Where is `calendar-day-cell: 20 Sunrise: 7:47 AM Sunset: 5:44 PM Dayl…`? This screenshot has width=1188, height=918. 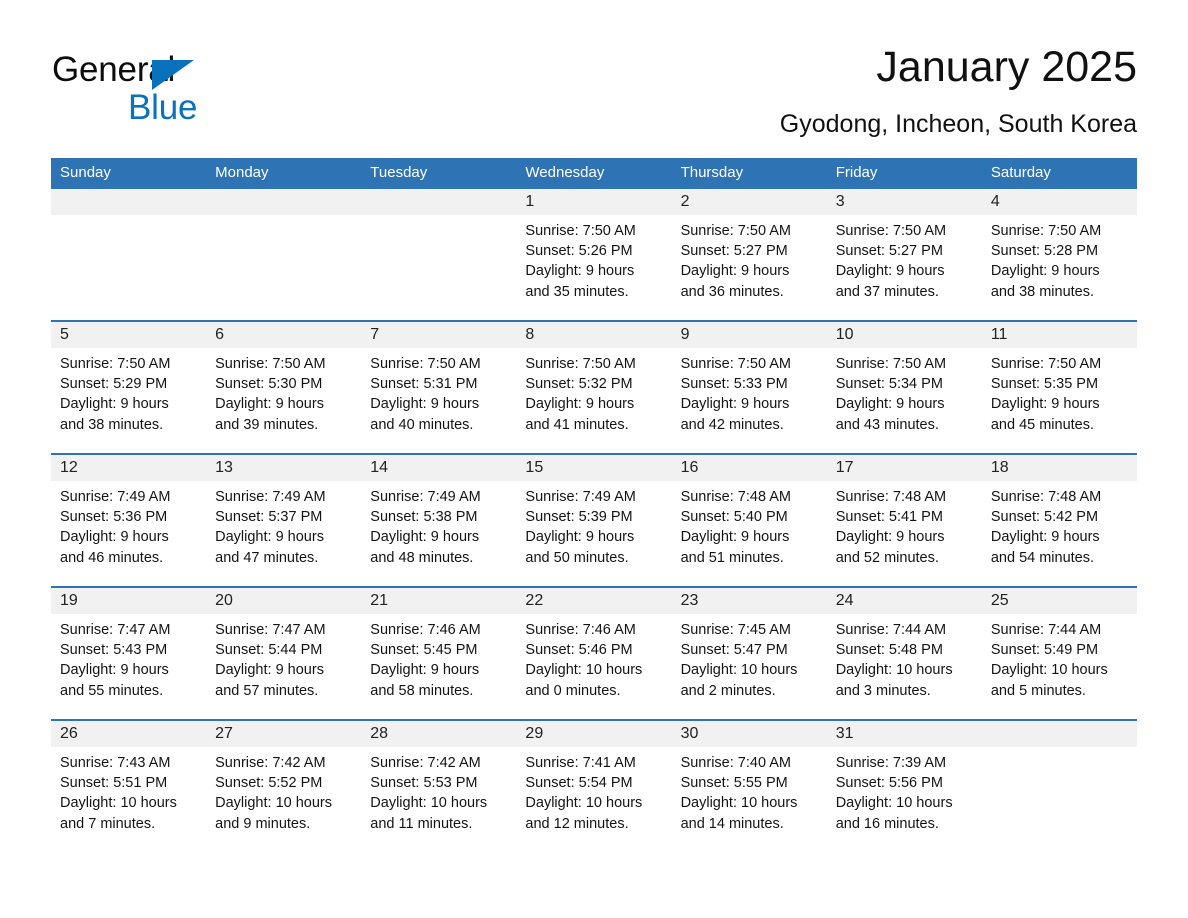 calendar-day-cell: 20 Sunrise: 7:47 AM Sunset: 5:44 PM Dayl… is located at coordinates (284, 653).